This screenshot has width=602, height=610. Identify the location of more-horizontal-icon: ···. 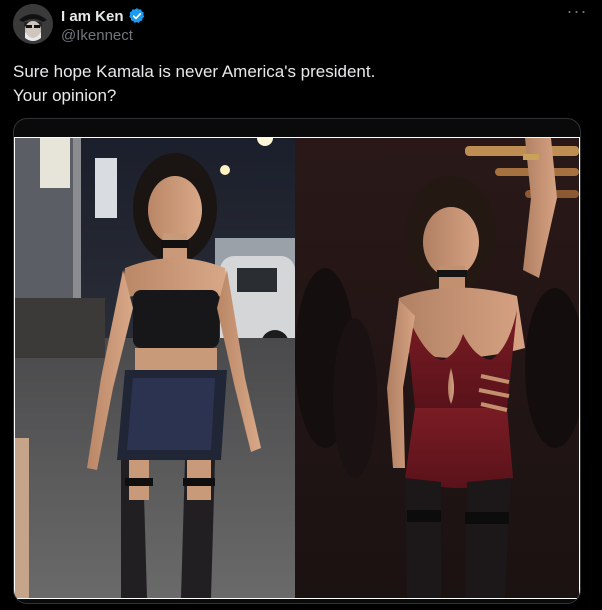
(577, 14).